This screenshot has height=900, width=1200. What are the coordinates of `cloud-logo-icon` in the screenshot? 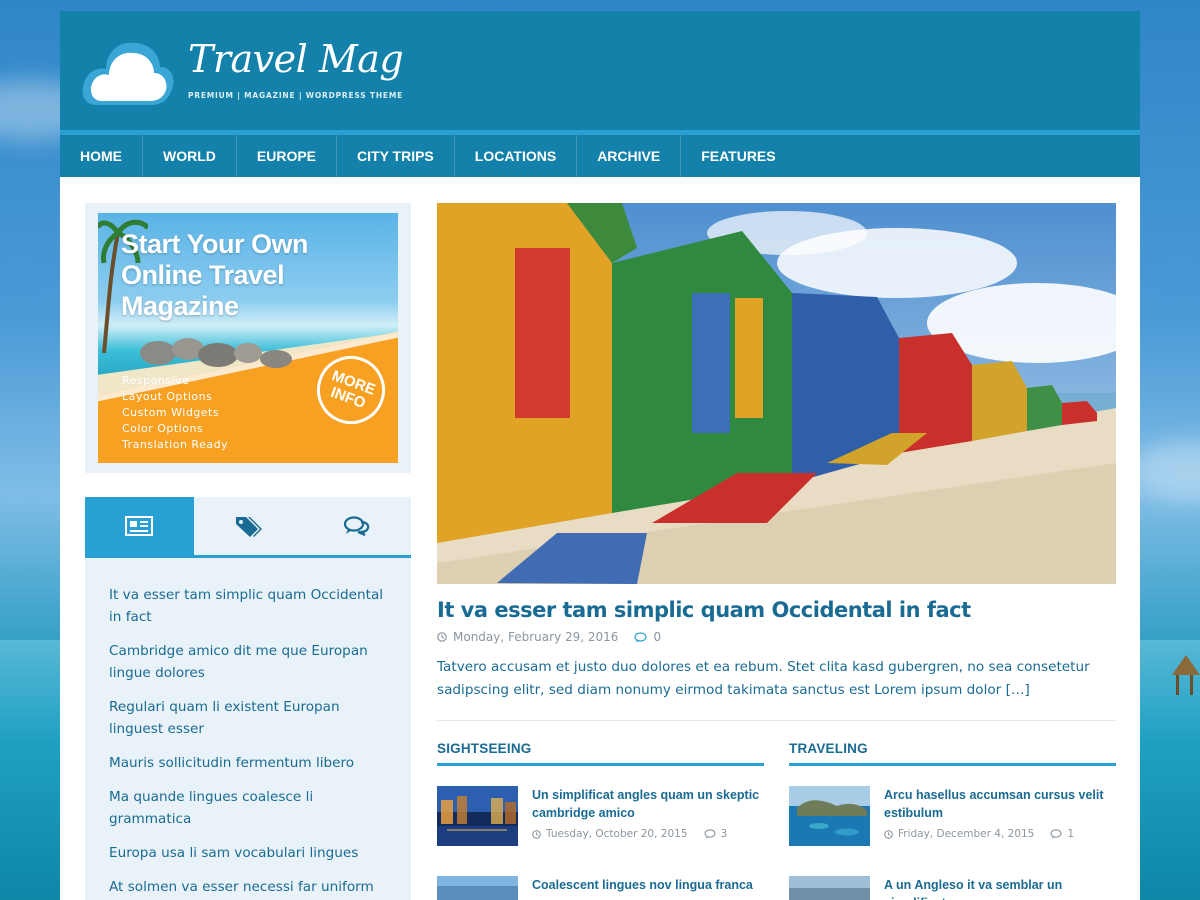 It's located at (128, 72).